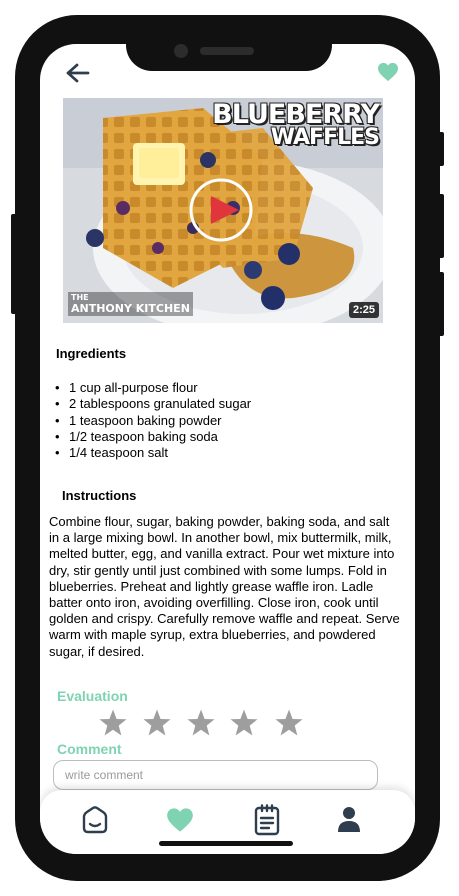 The width and height of the screenshot is (459, 896). Describe the element at coordinates (153, 388) in the screenshot. I see `ingredient-item: 1 cup all-purpose flour` at that location.